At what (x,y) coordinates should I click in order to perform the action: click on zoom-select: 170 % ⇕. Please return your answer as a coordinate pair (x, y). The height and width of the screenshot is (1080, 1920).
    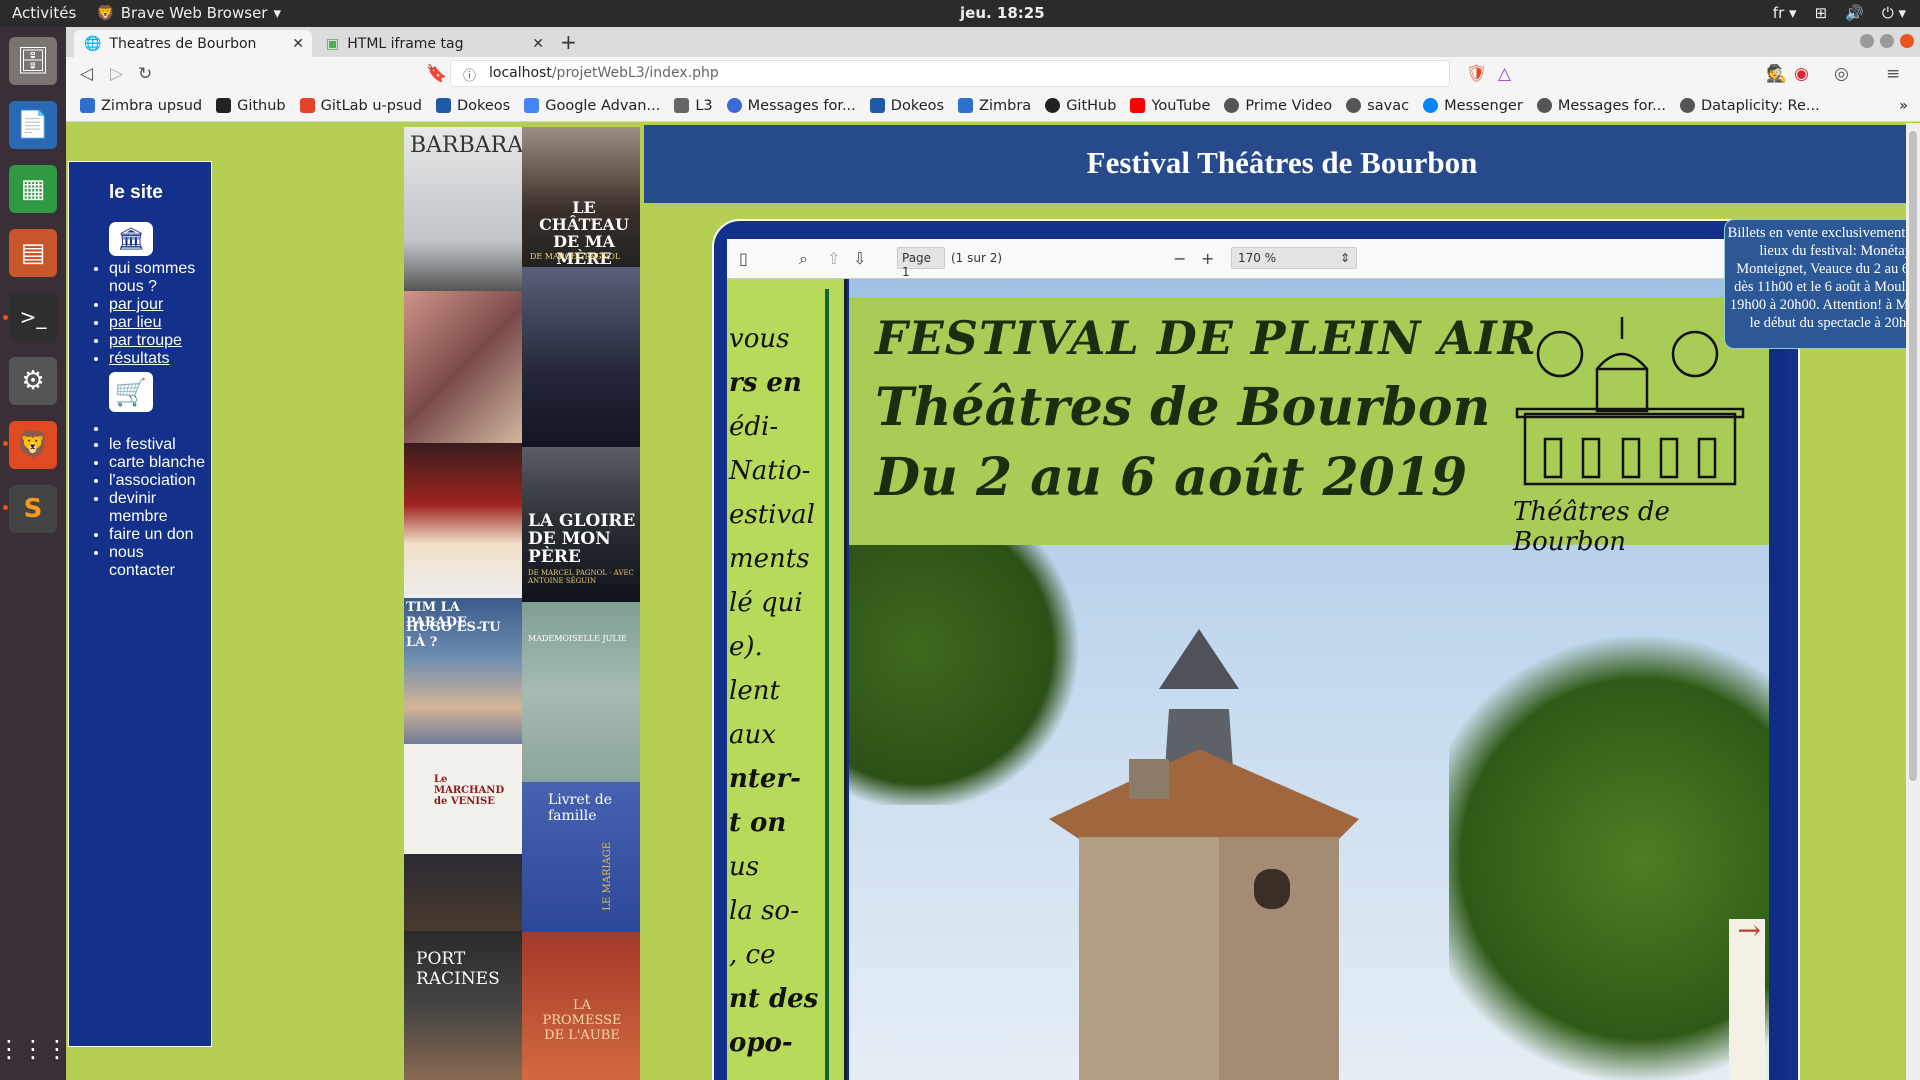
    Looking at the image, I should click on (1294, 258).